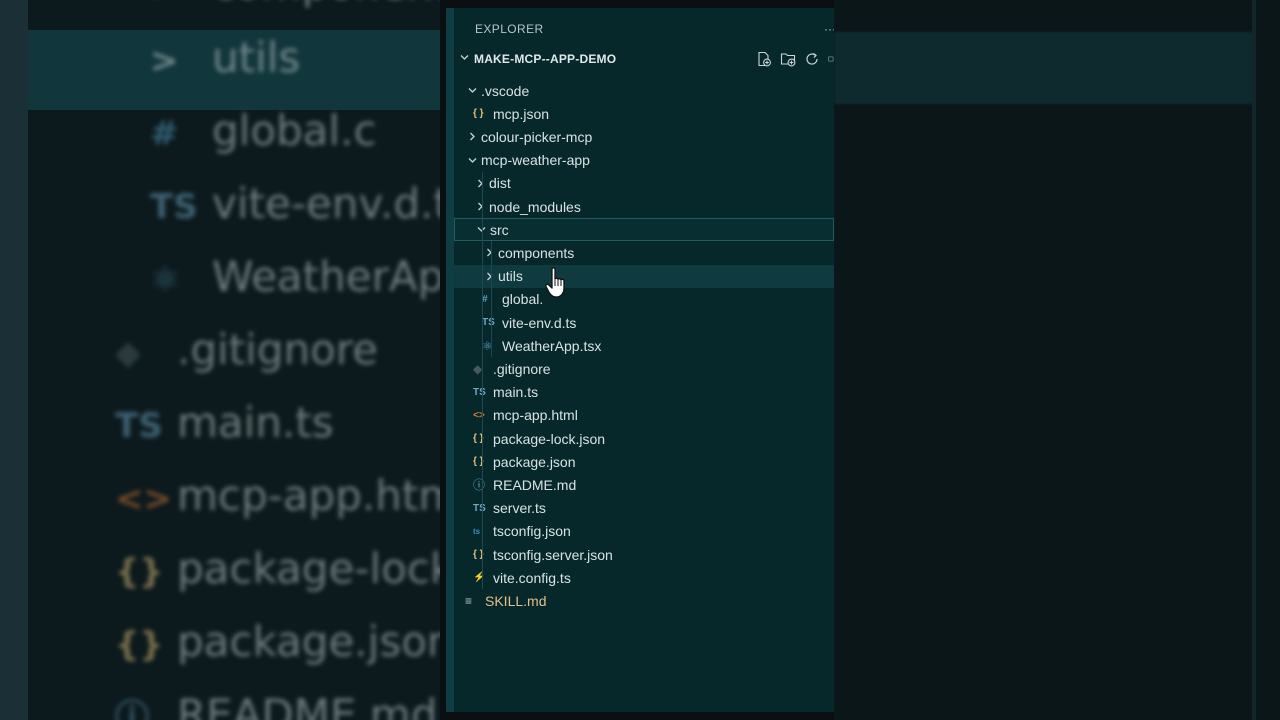  What do you see at coordinates (532, 531) in the screenshot?
I see `tree-item-label: tsconfig.json` at bounding box center [532, 531].